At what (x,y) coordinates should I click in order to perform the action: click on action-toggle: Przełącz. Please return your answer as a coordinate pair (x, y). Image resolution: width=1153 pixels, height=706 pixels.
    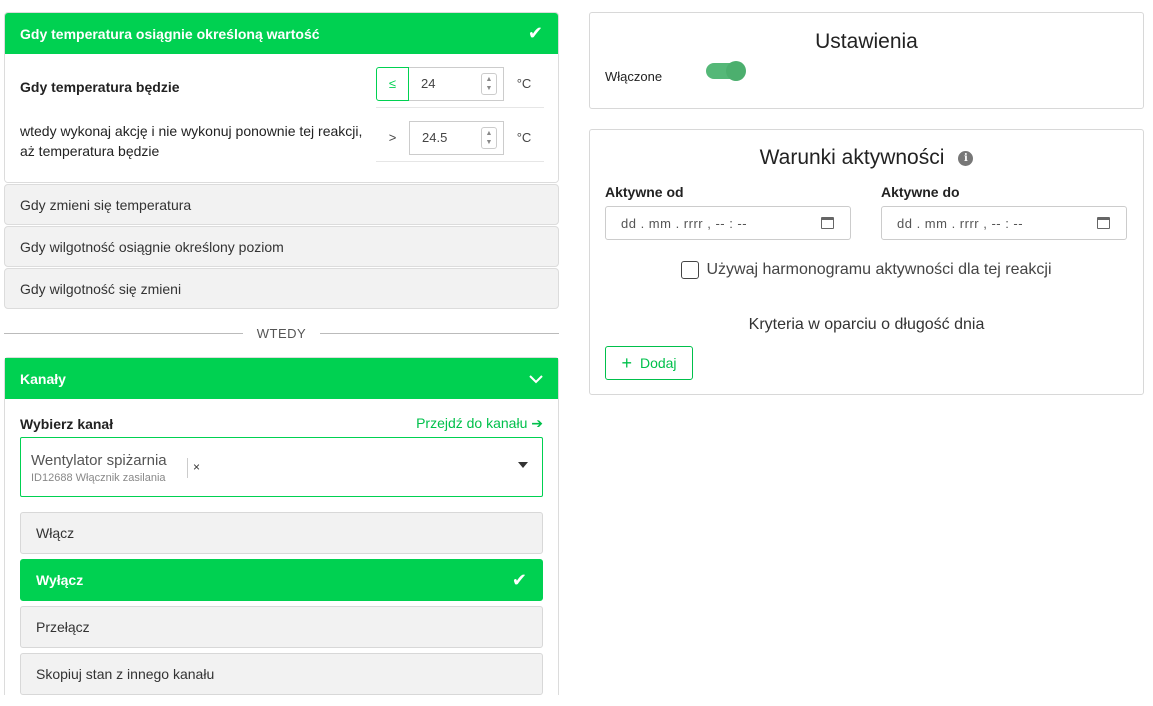
    Looking at the image, I should click on (281, 627).